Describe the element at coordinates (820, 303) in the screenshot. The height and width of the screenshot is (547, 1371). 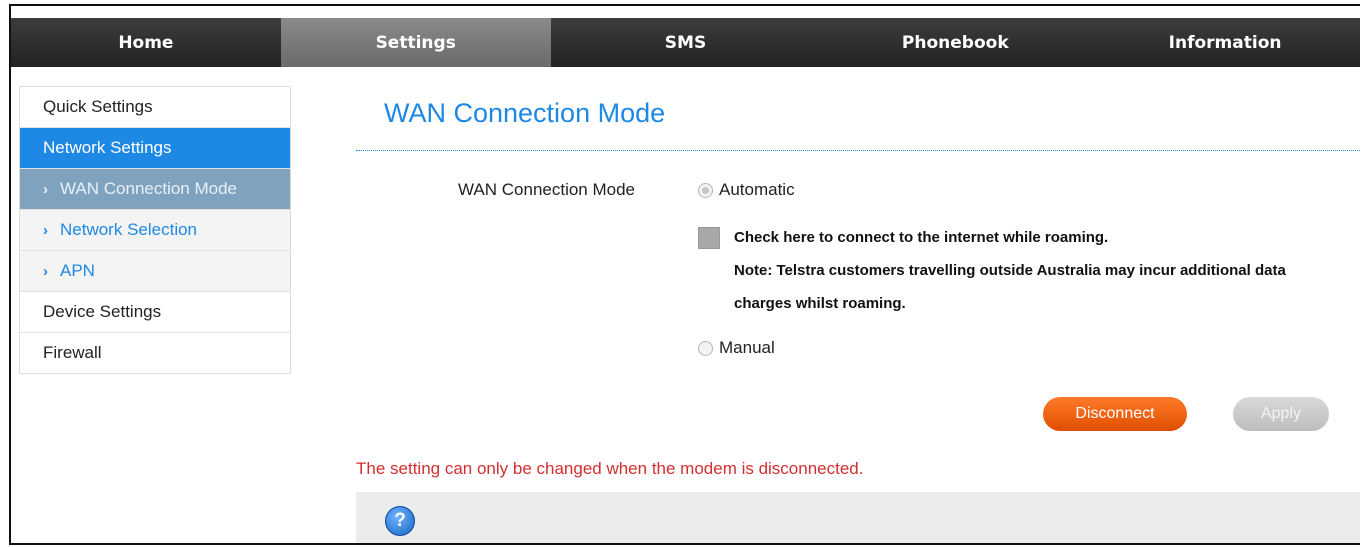
I see `roaming-note-line2: charges whilst roaming.` at that location.